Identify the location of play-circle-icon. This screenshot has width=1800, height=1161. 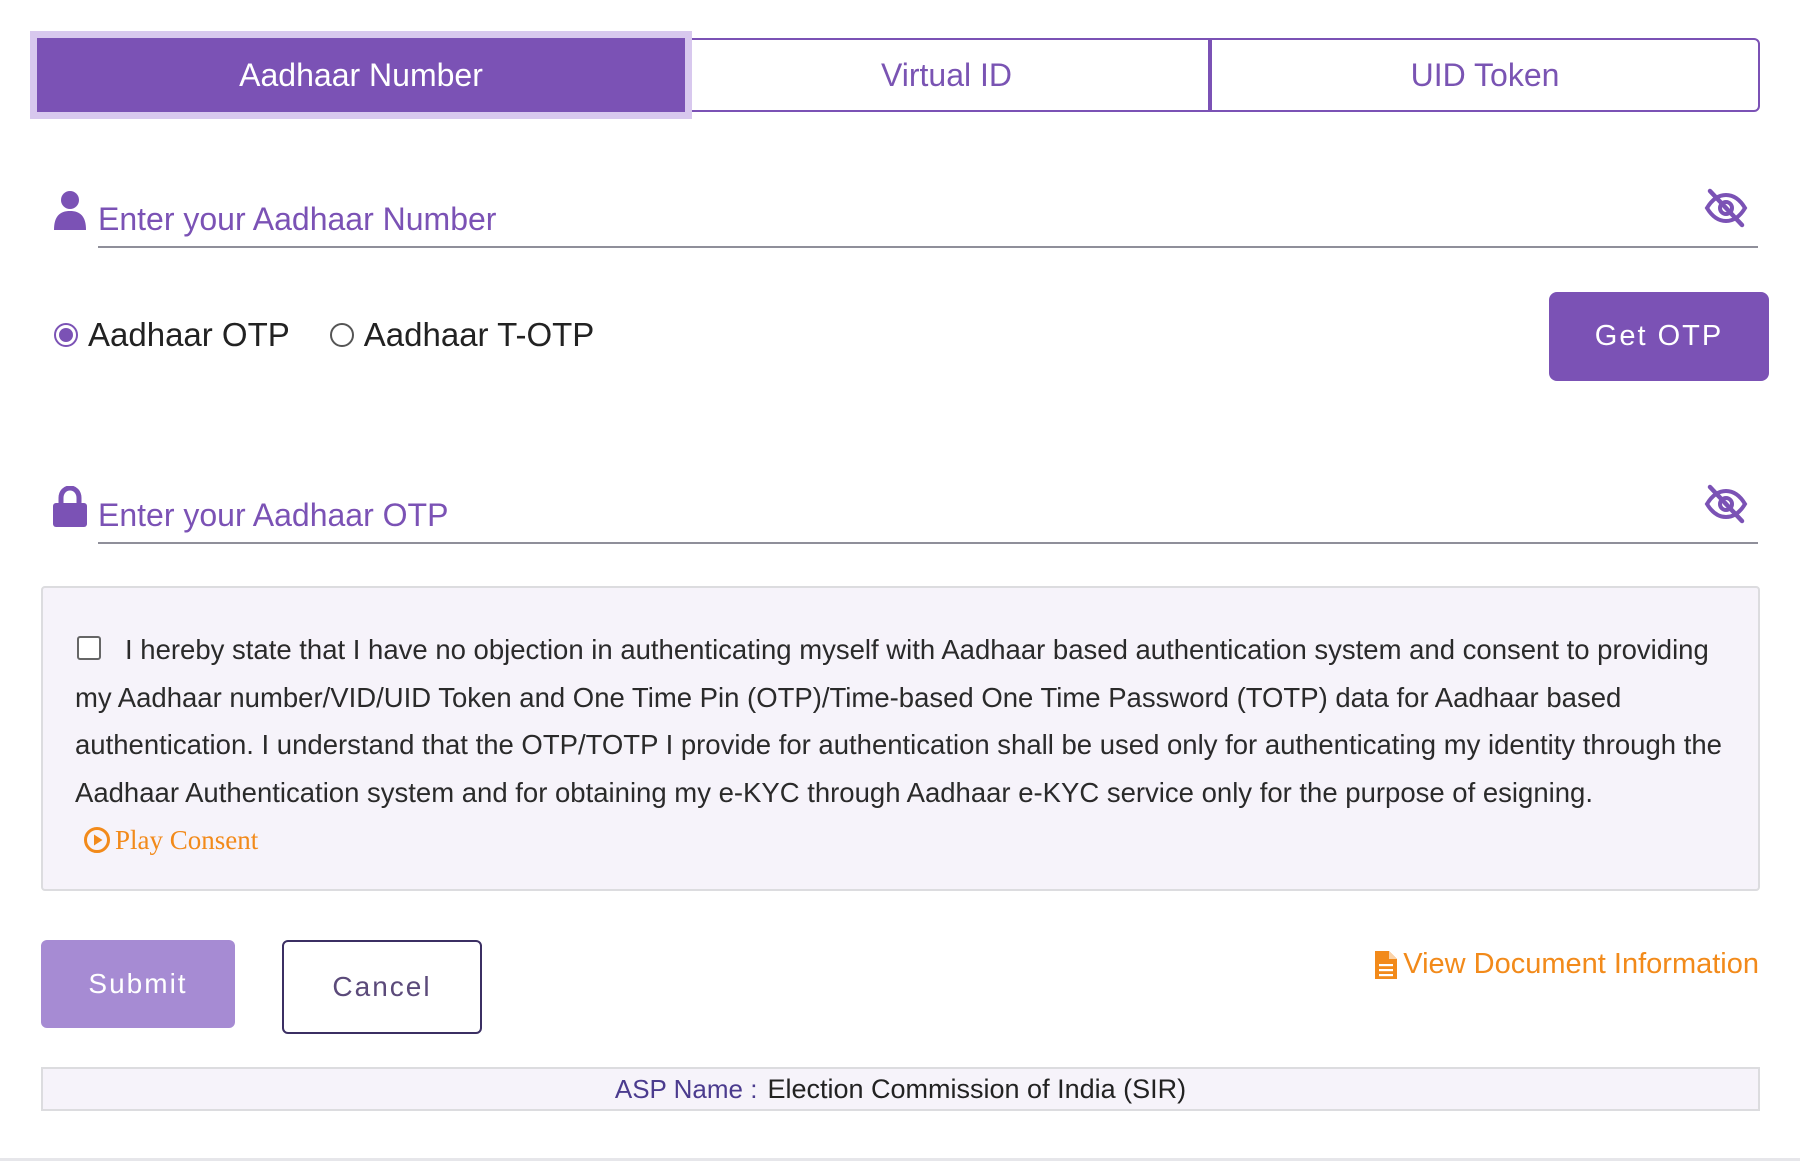
(97, 840).